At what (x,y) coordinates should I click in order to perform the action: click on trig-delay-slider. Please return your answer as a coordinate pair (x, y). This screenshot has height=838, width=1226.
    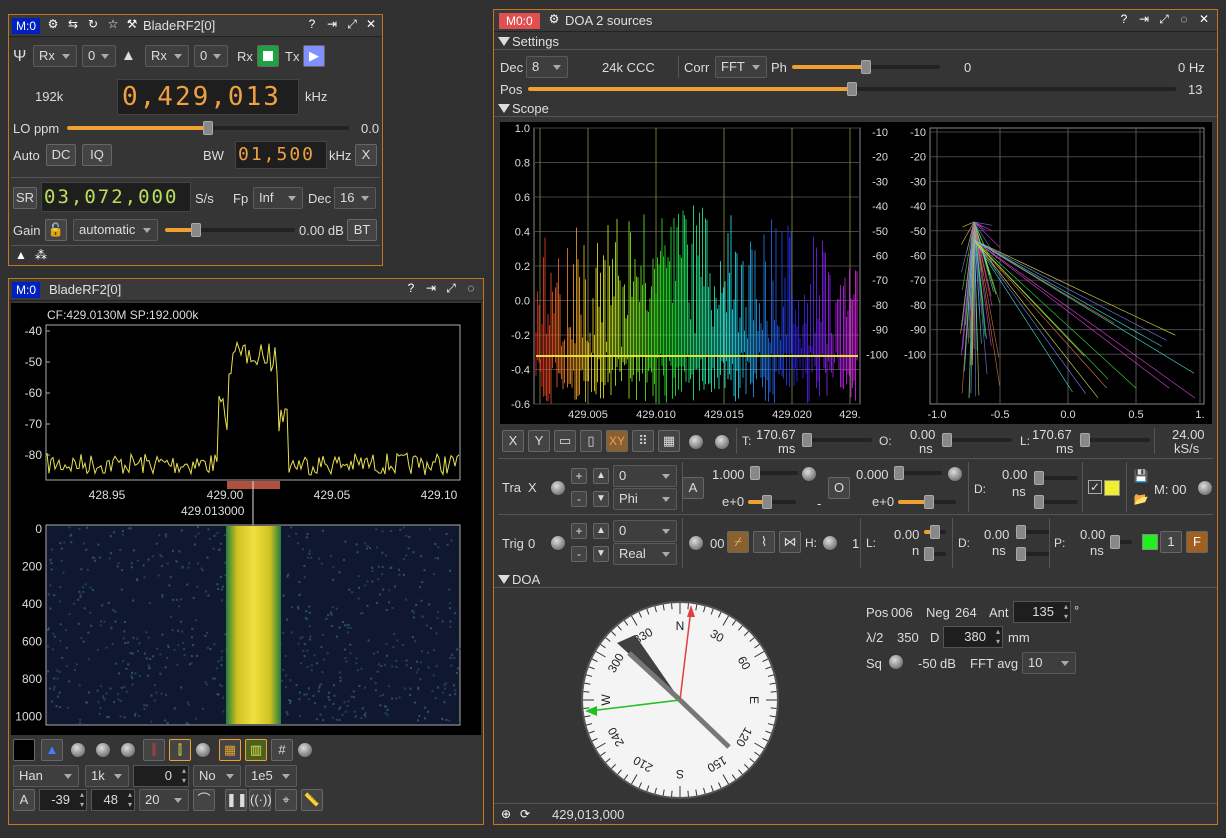
    Looking at the image, I should click on (1033, 532).